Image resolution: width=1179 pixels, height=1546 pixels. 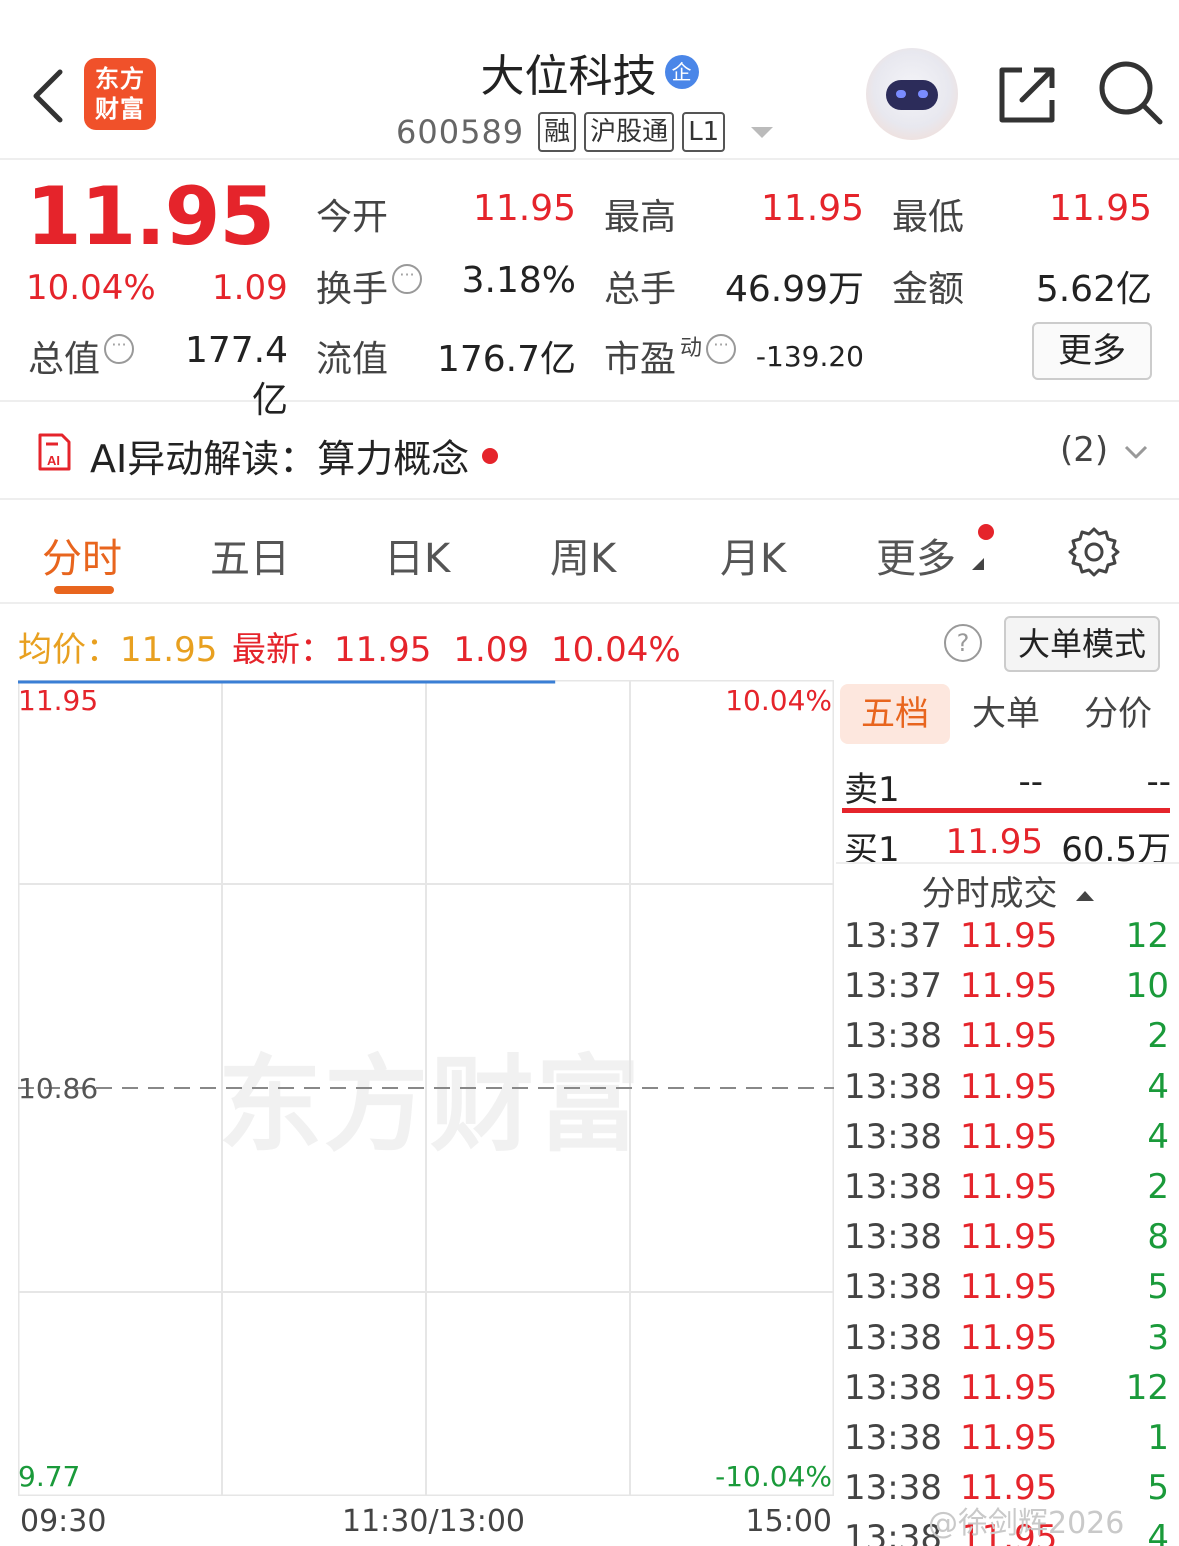 I want to click on sell-1-price: --, so click(x=1030, y=782).